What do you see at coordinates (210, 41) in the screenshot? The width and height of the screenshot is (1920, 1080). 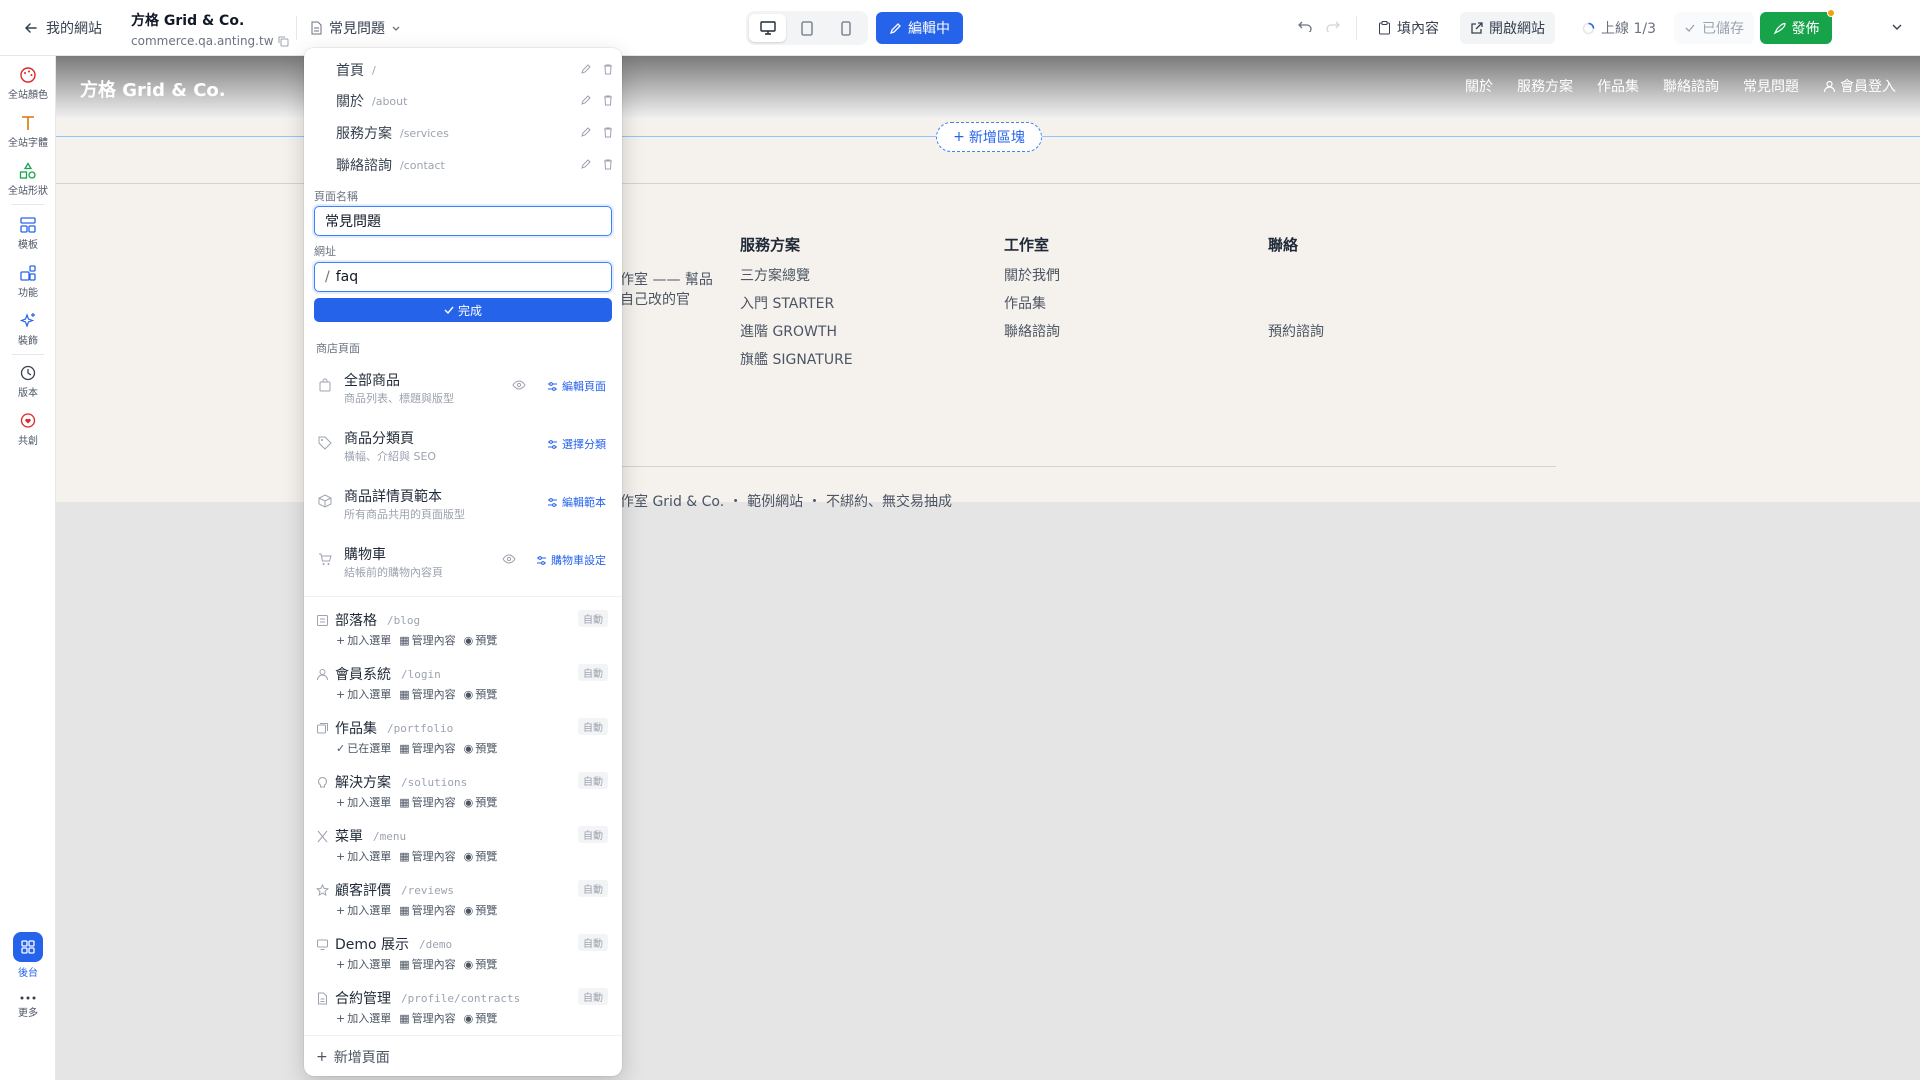 I see `site-url: commerce.qa.anting.tw` at bounding box center [210, 41].